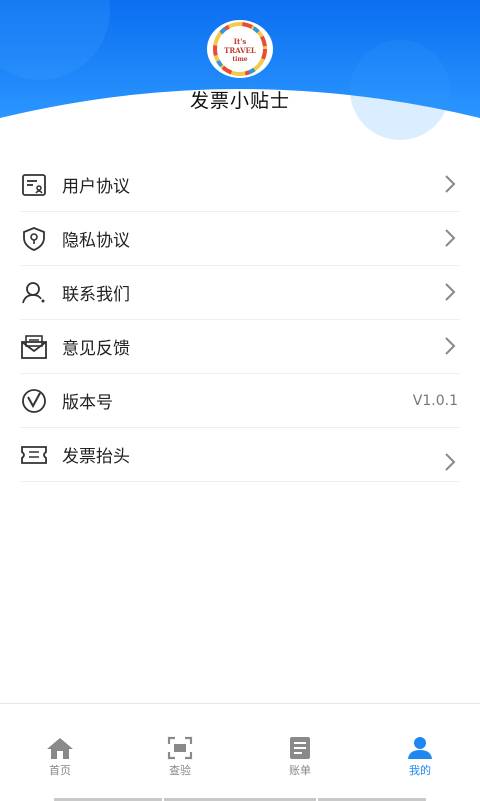  I want to click on person-contact-icon, so click(34, 293).